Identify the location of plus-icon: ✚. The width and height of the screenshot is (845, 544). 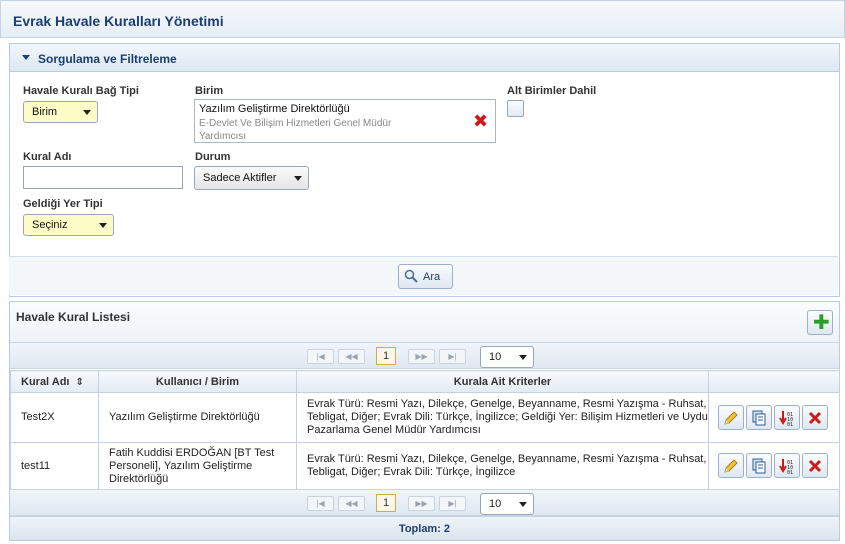
(821, 323).